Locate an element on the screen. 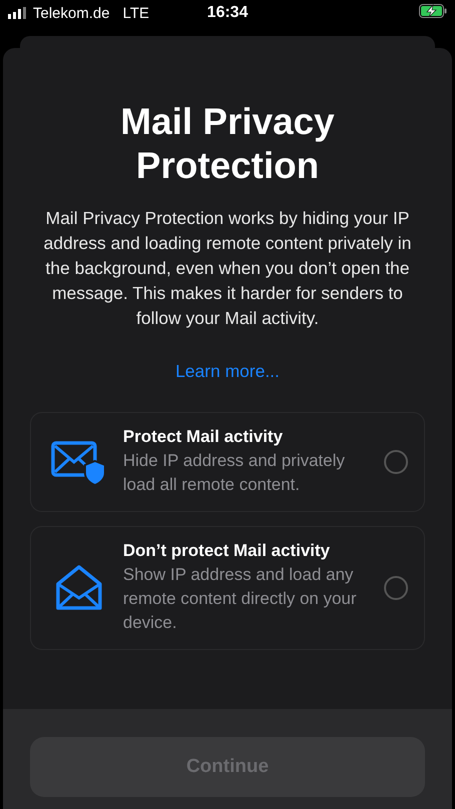 Image resolution: width=455 pixels, height=809 pixels. sheet-title: Mail Privacy Protection is located at coordinates (228, 144).